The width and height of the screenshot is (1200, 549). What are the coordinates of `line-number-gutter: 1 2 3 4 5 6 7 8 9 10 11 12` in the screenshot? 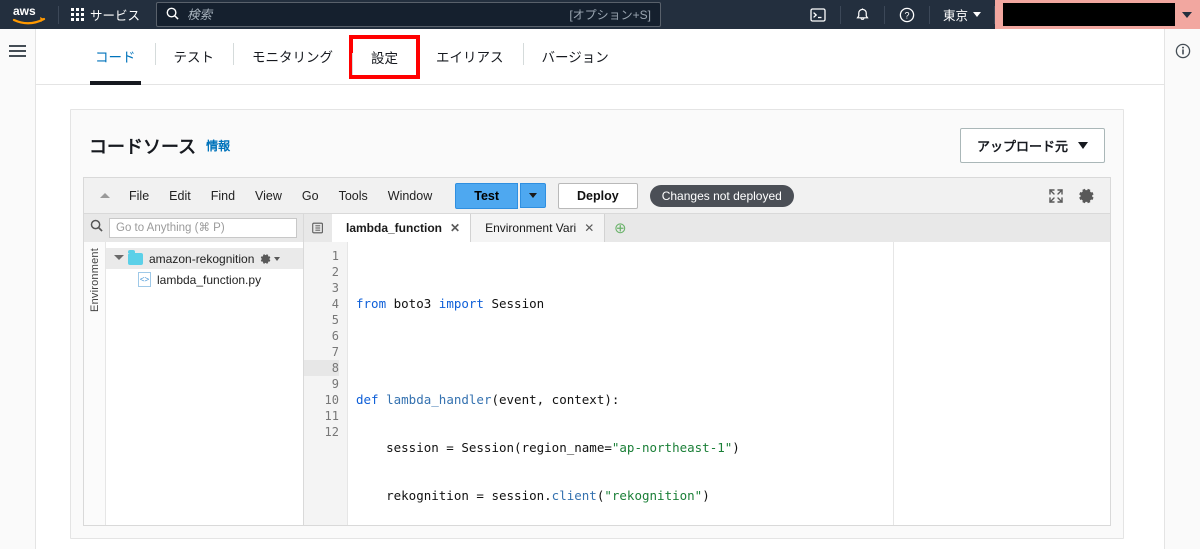 It's located at (326, 383).